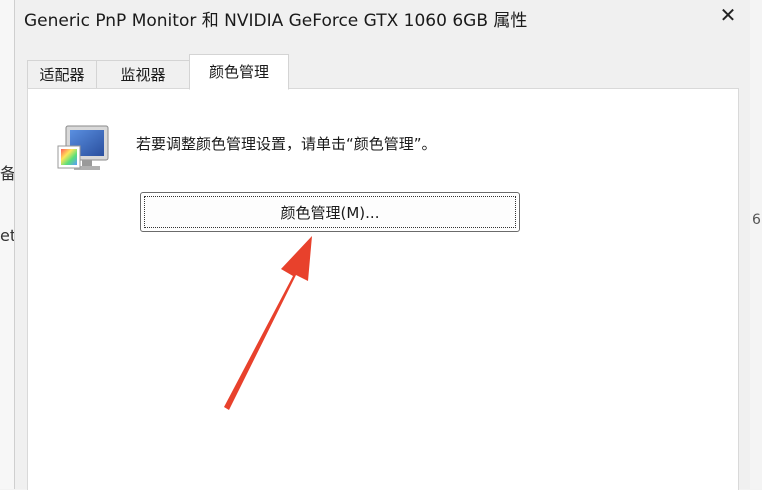  What do you see at coordinates (143, 74) in the screenshot?
I see `tab-monitor: 监视器` at bounding box center [143, 74].